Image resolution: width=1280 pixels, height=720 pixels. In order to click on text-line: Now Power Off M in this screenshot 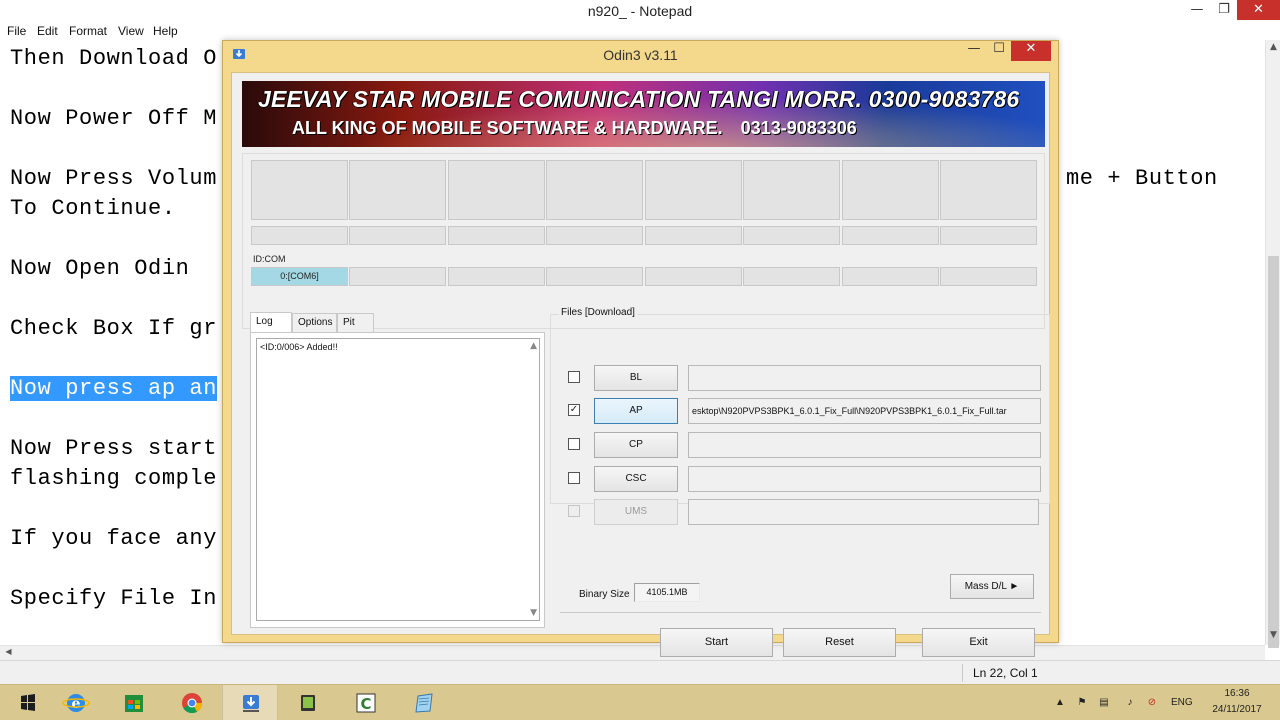, I will do `click(114, 118)`.